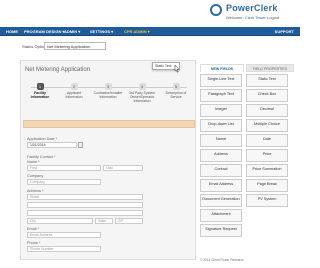 The height and width of the screenshot is (268, 320). I want to click on company-label: Company, so click(35, 176).